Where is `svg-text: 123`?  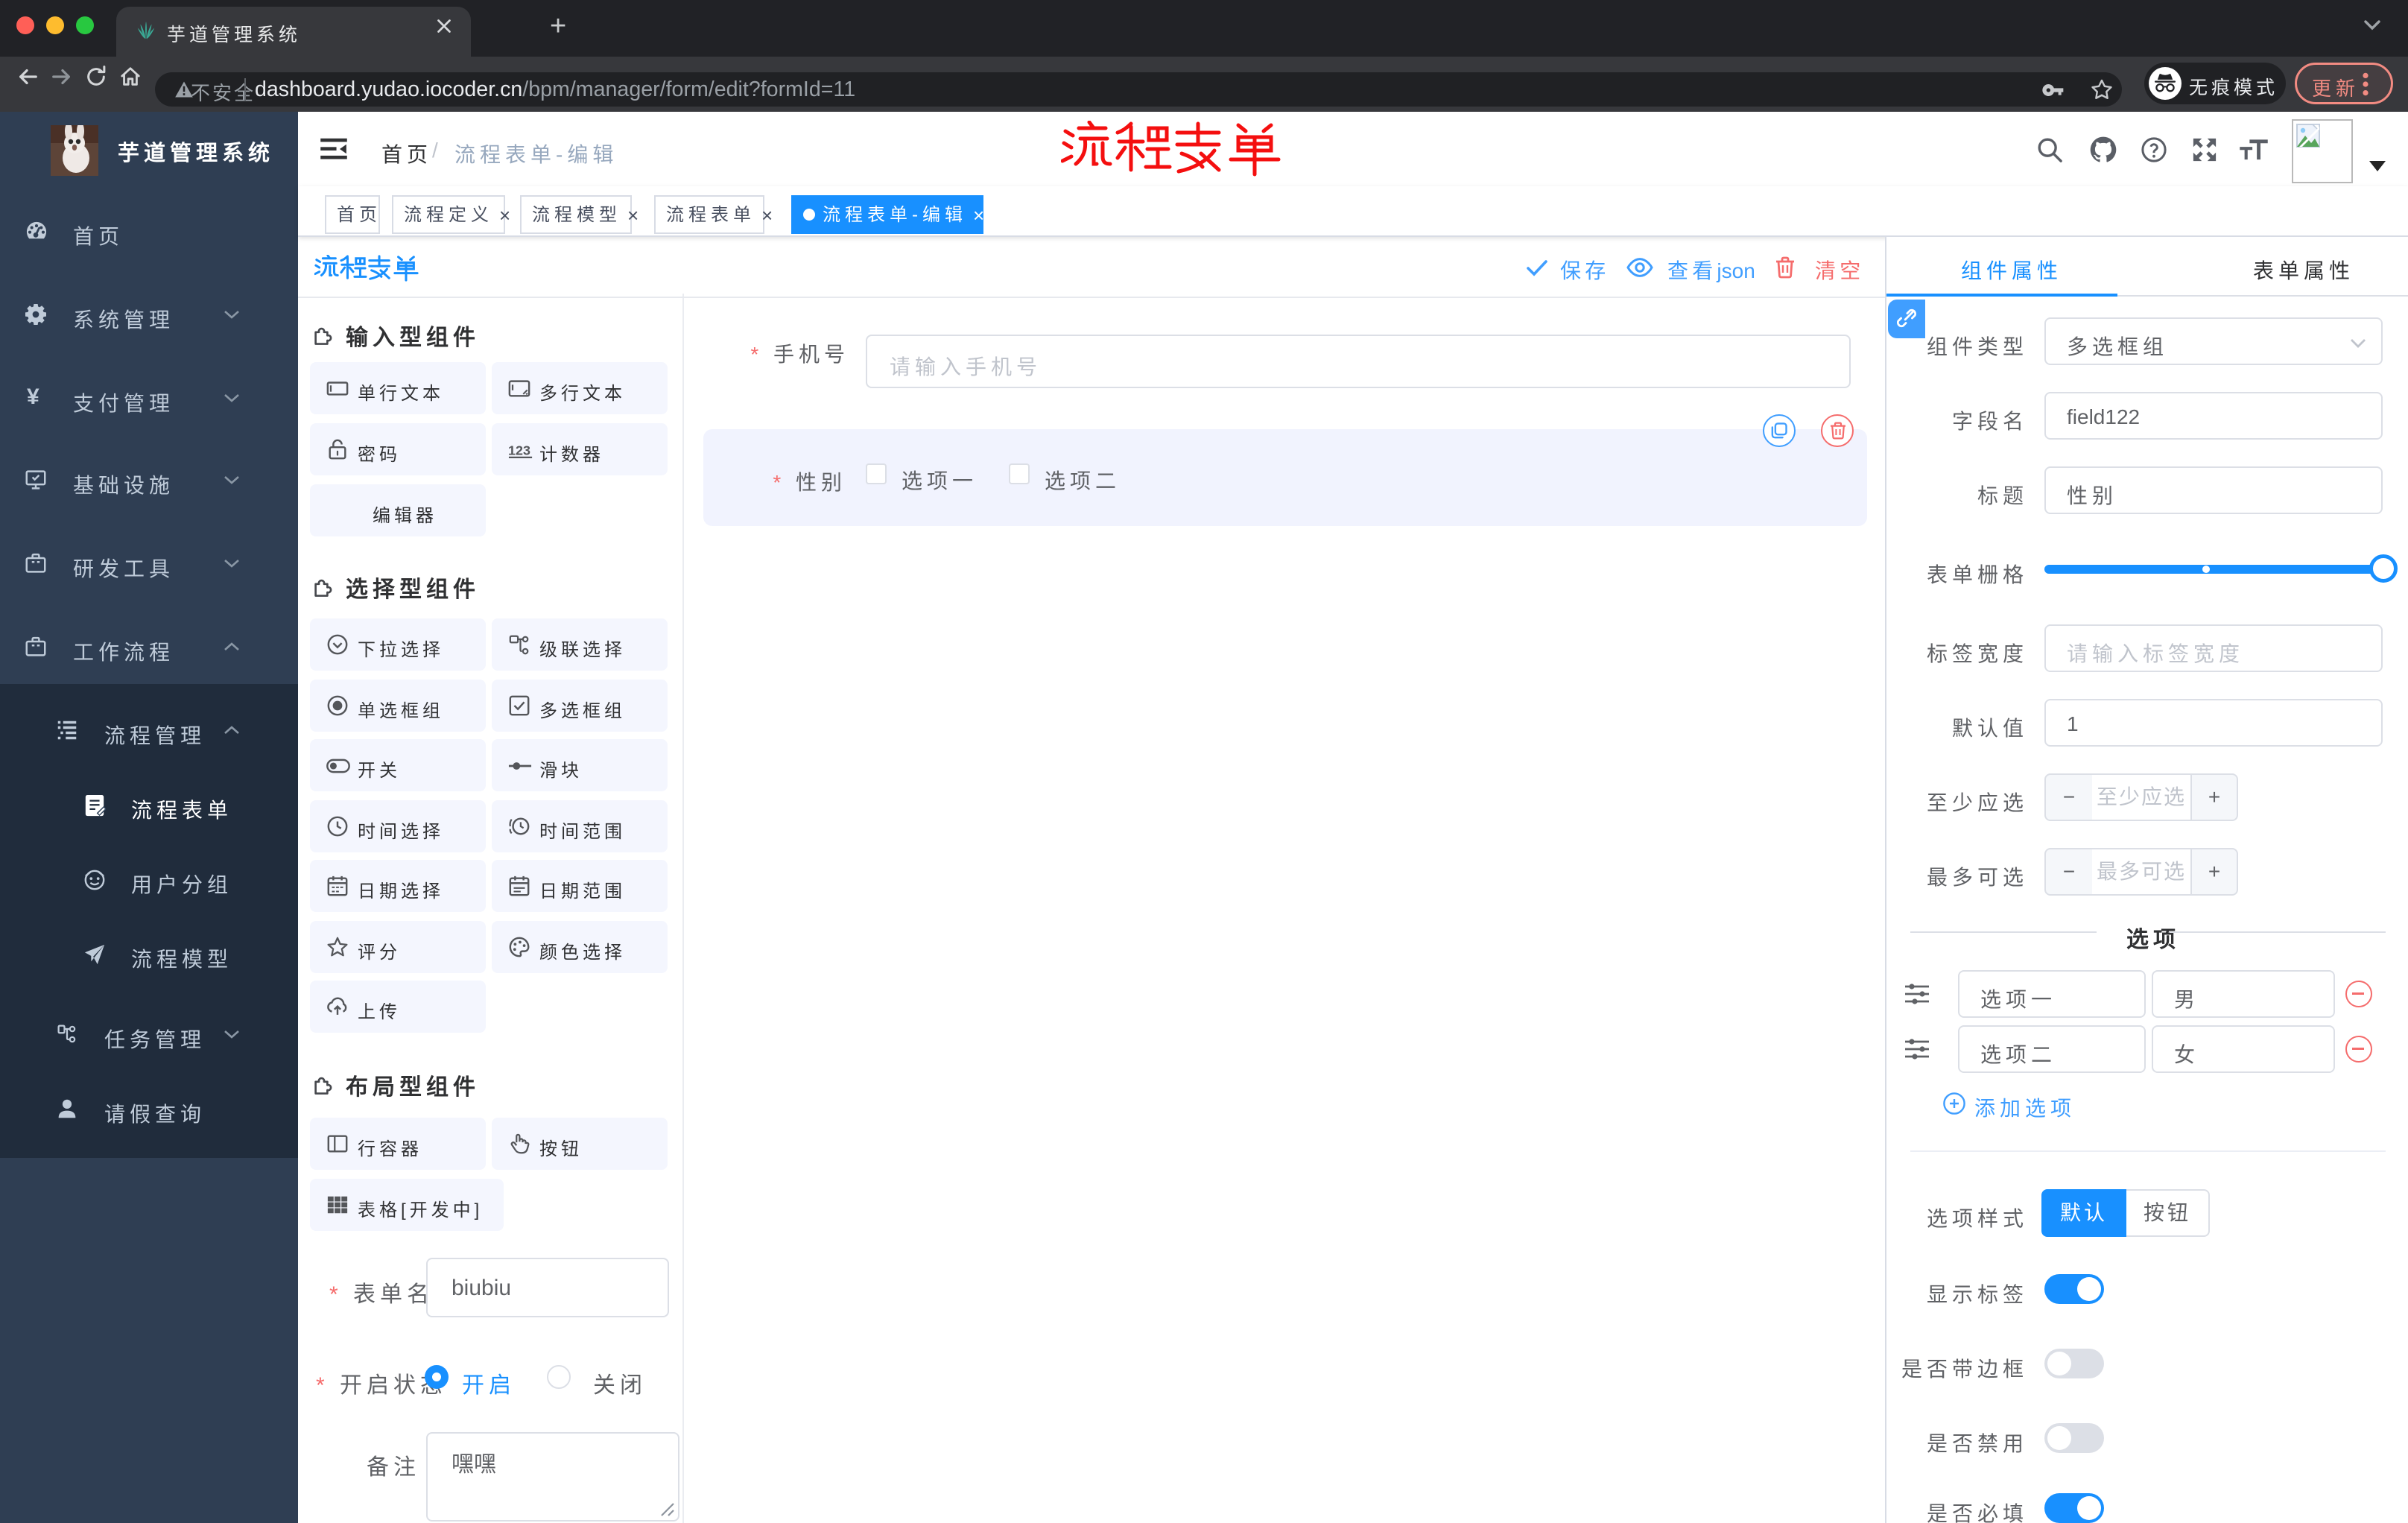
svg-text: 123 is located at coordinates (519, 450).